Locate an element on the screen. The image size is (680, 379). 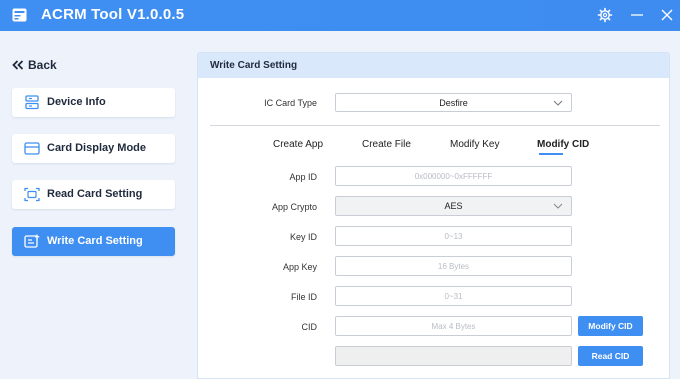
app-crypto-select: AES is located at coordinates (453, 206).